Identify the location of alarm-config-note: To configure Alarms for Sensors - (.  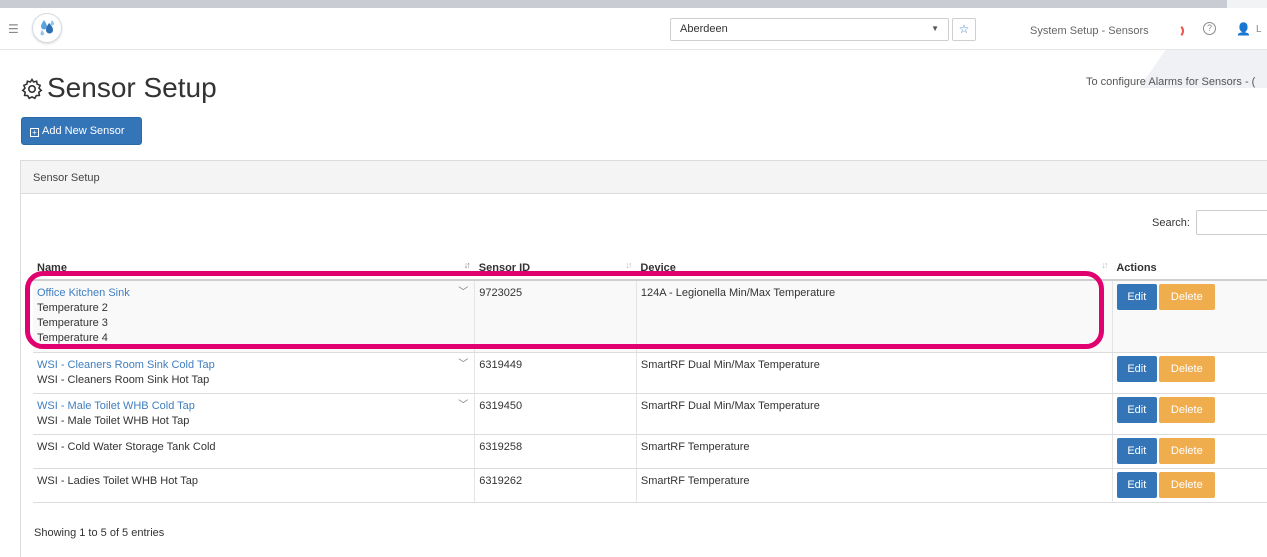
(1170, 82).